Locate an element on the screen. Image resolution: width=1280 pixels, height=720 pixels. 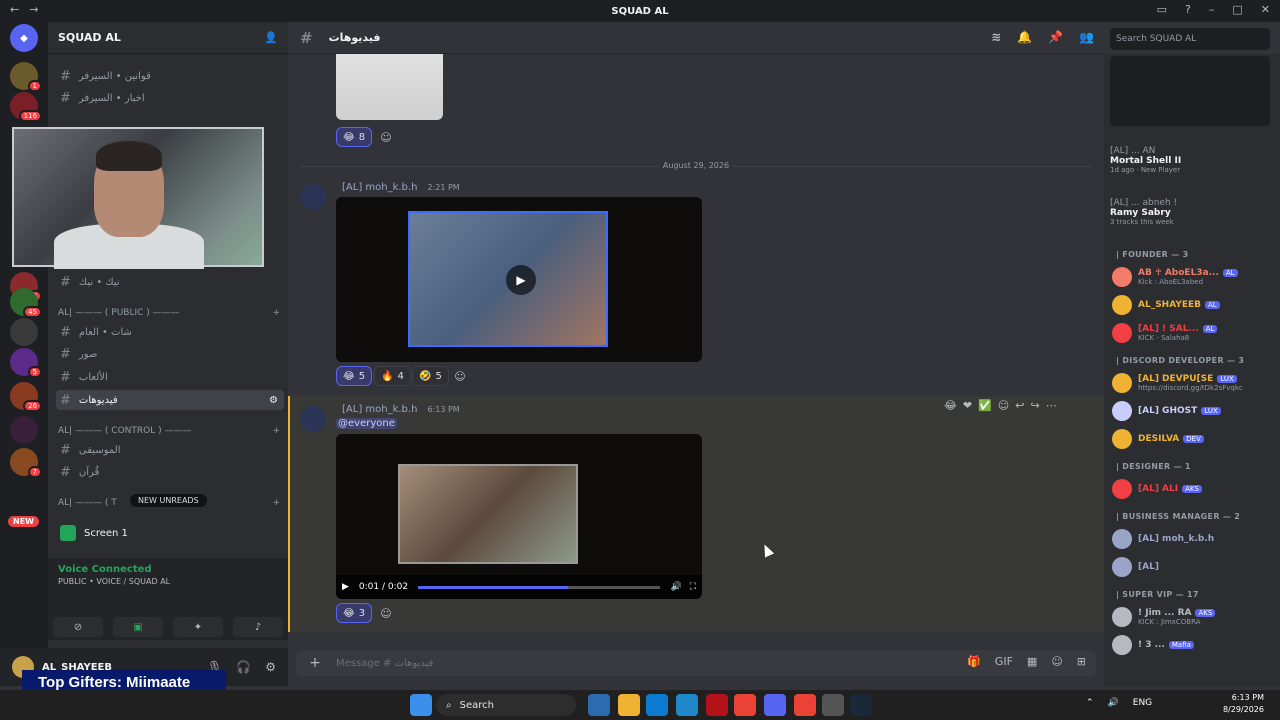
emoji-icon: ☺ is located at coordinates (1056, 661).